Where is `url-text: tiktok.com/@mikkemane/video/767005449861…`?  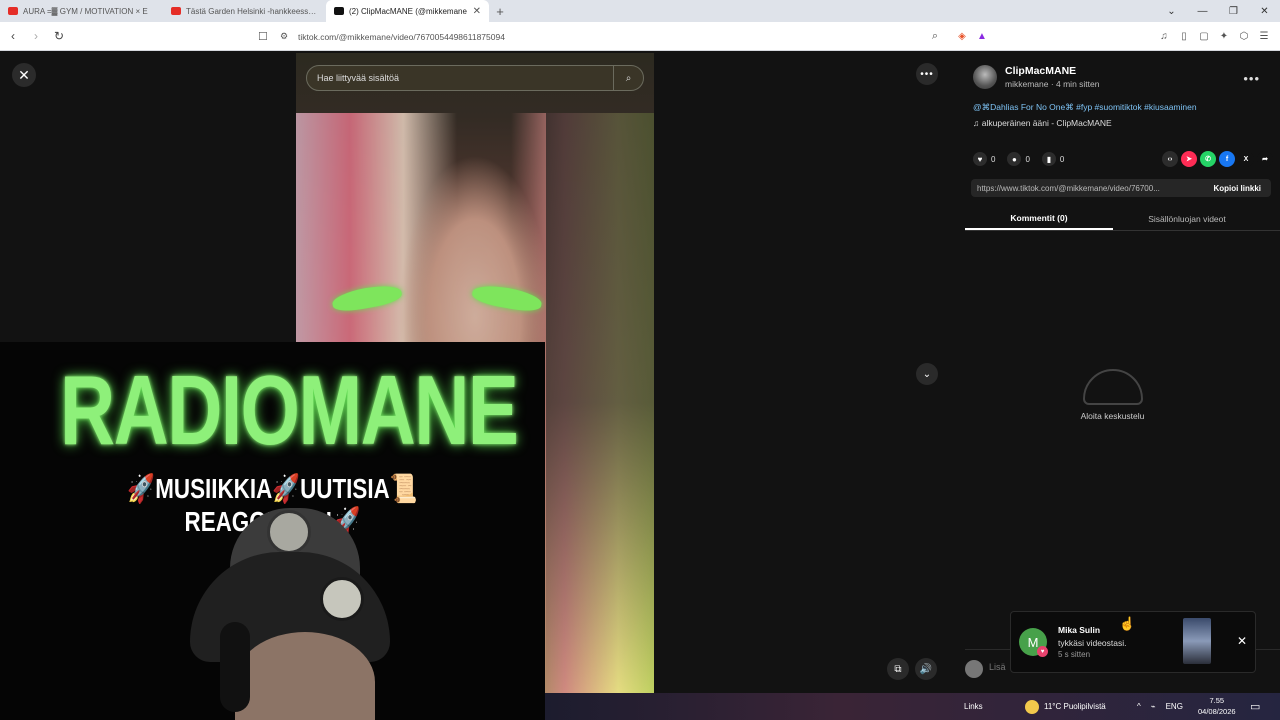 url-text: tiktok.com/@mikkemane/video/767005449861… is located at coordinates (401, 36).